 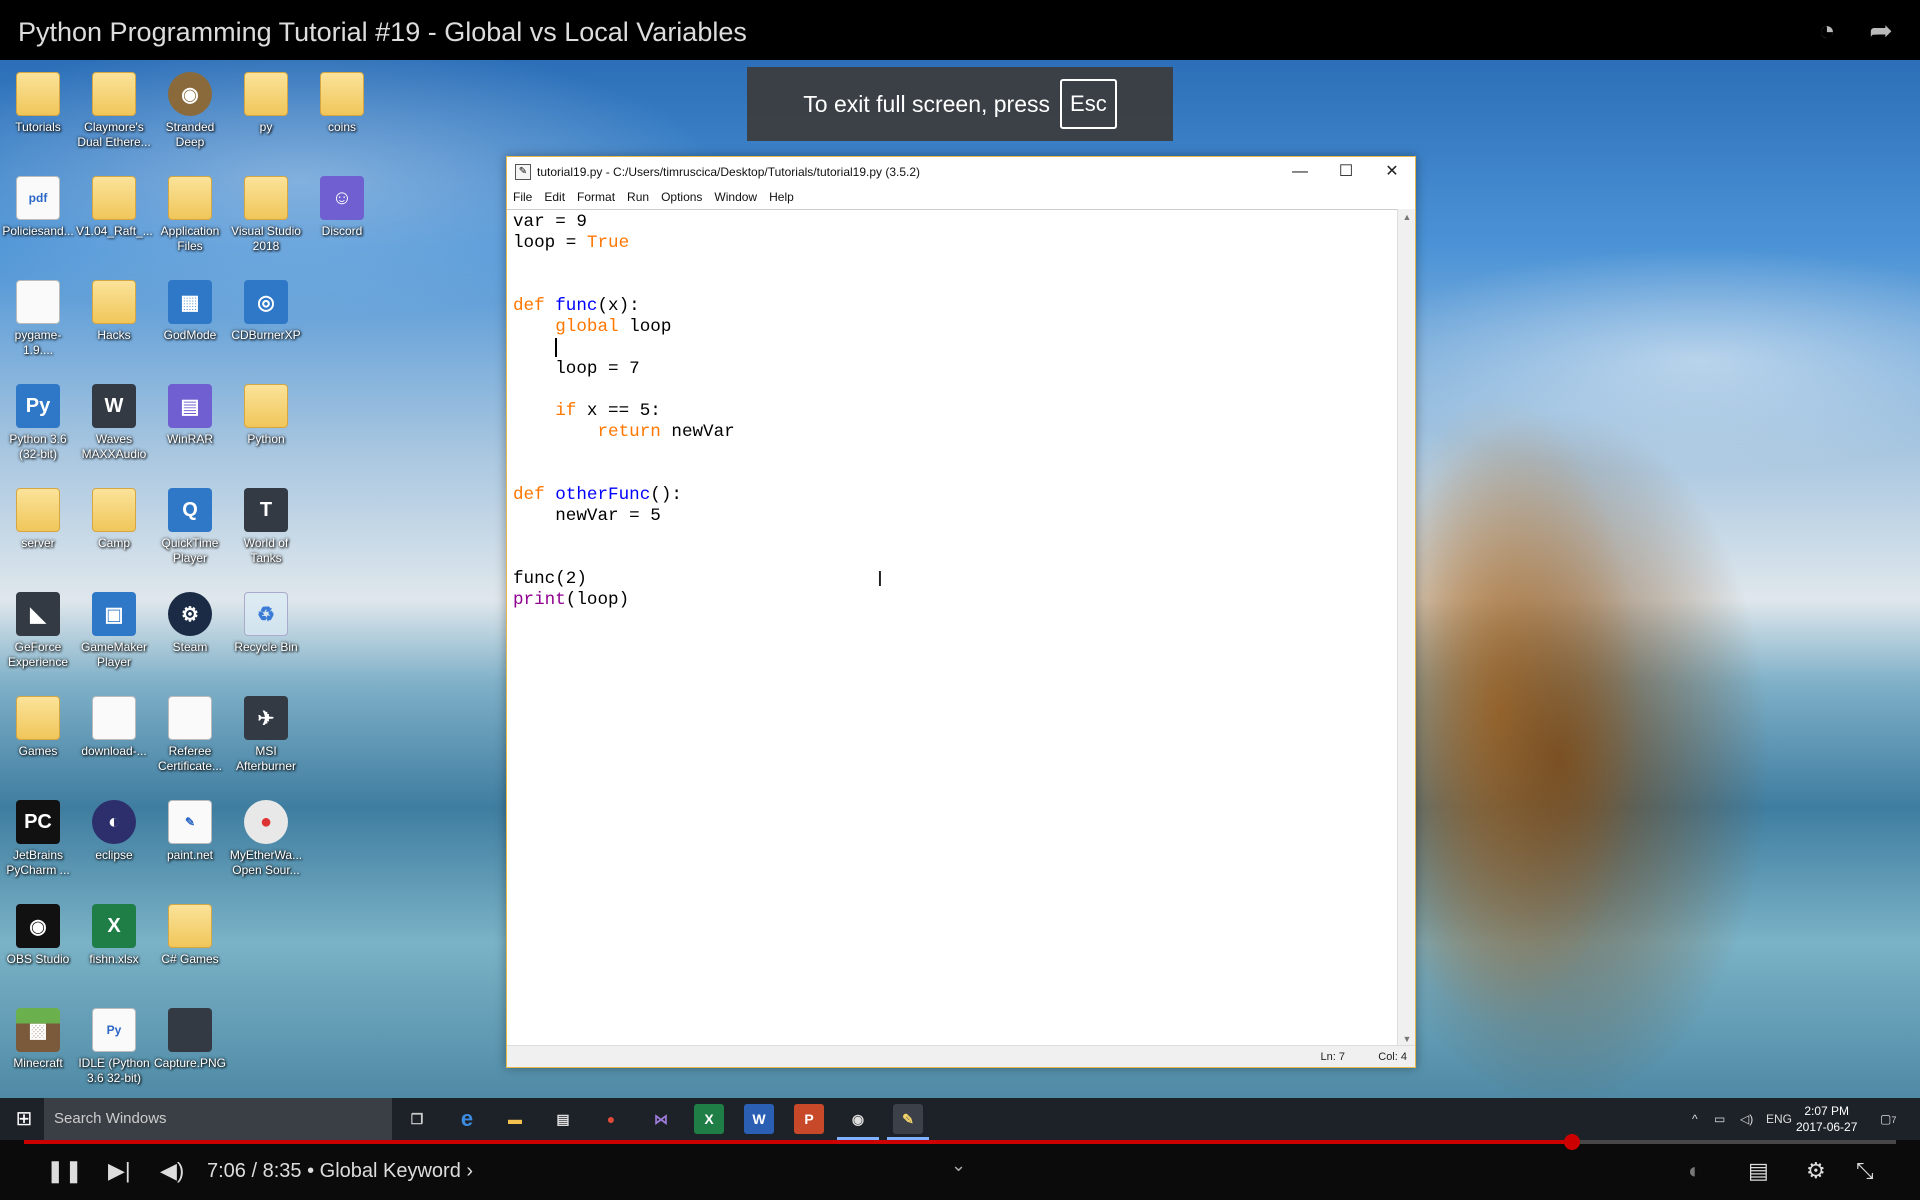 What do you see at coordinates (515, 1119) in the screenshot?
I see `file-explorer-icon: ▬` at bounding box center [515, 1119].